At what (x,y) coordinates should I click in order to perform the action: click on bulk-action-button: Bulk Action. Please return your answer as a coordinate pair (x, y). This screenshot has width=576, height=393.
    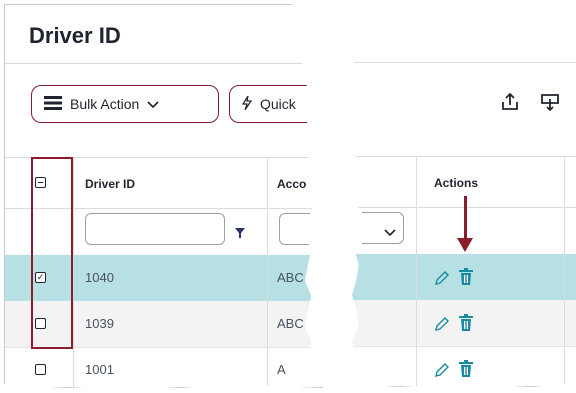
    Looking at the image, I should click on (125, 104).